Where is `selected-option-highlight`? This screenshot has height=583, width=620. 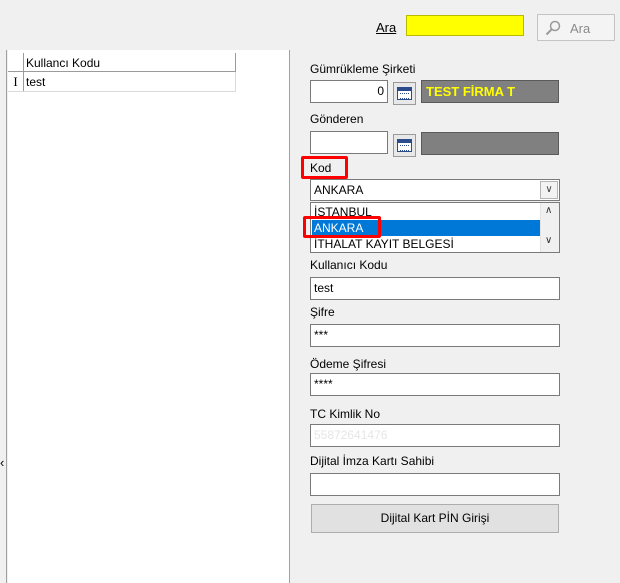
selected-option-highlight is located at coordinates (342, 227).